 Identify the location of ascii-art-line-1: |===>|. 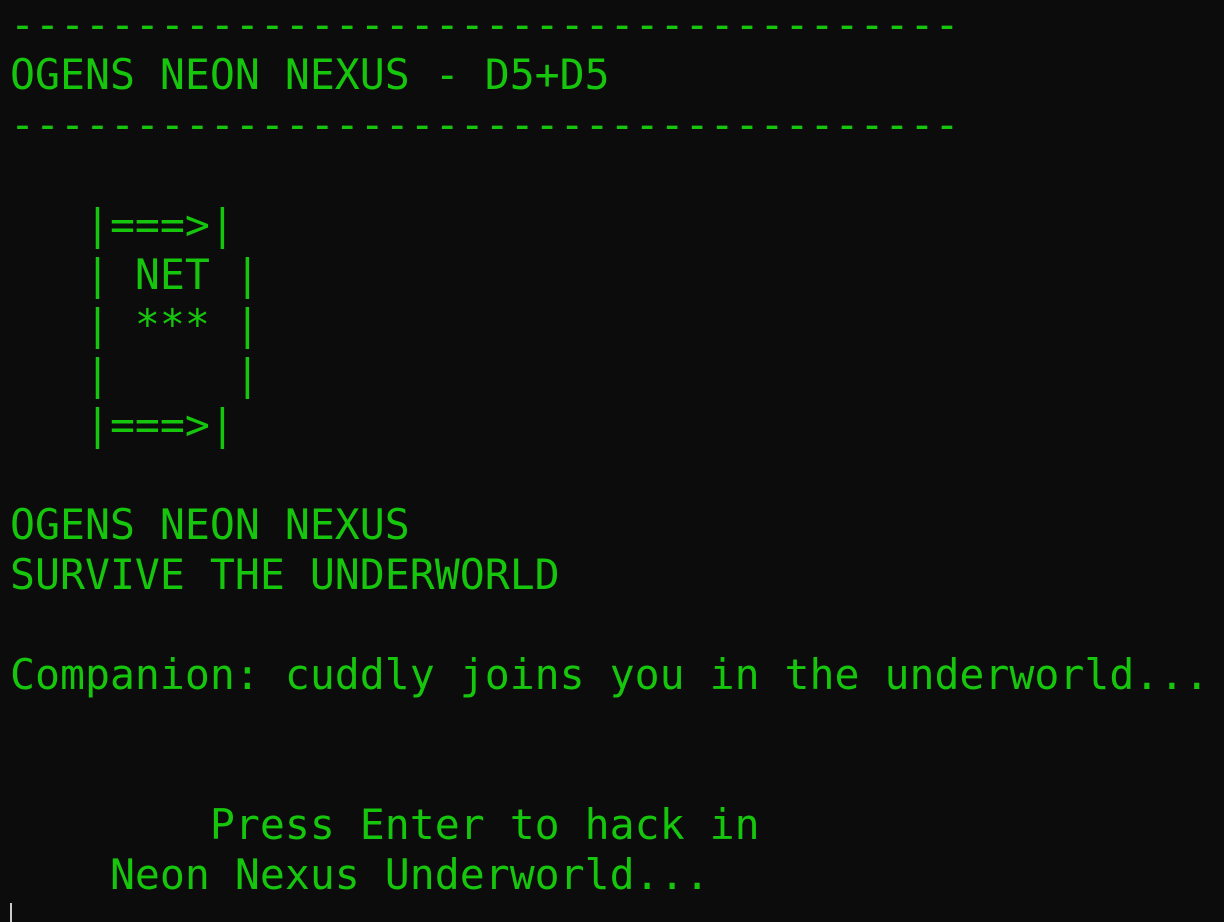
(122, 224).